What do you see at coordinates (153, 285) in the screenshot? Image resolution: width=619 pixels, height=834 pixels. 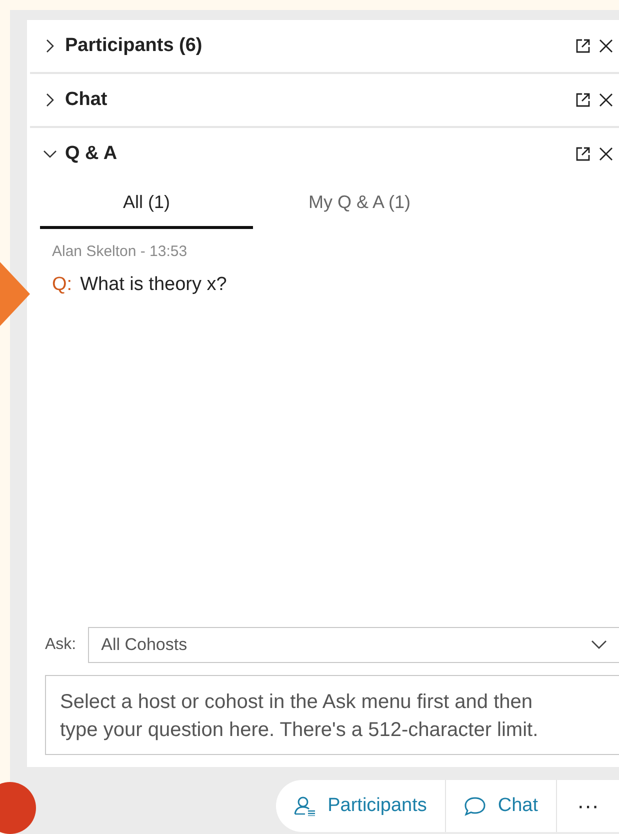 I see `question-text: What is theory x?` at bounding box center [153, 285].